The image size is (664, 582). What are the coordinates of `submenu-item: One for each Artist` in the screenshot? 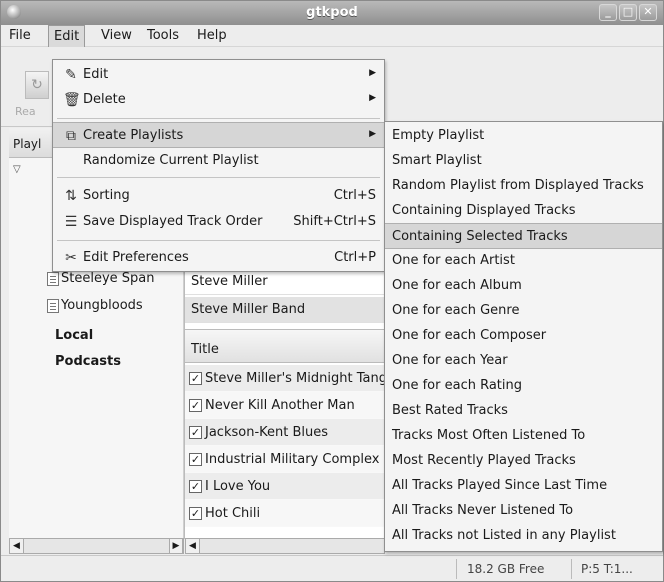 It's located at (523, 261).